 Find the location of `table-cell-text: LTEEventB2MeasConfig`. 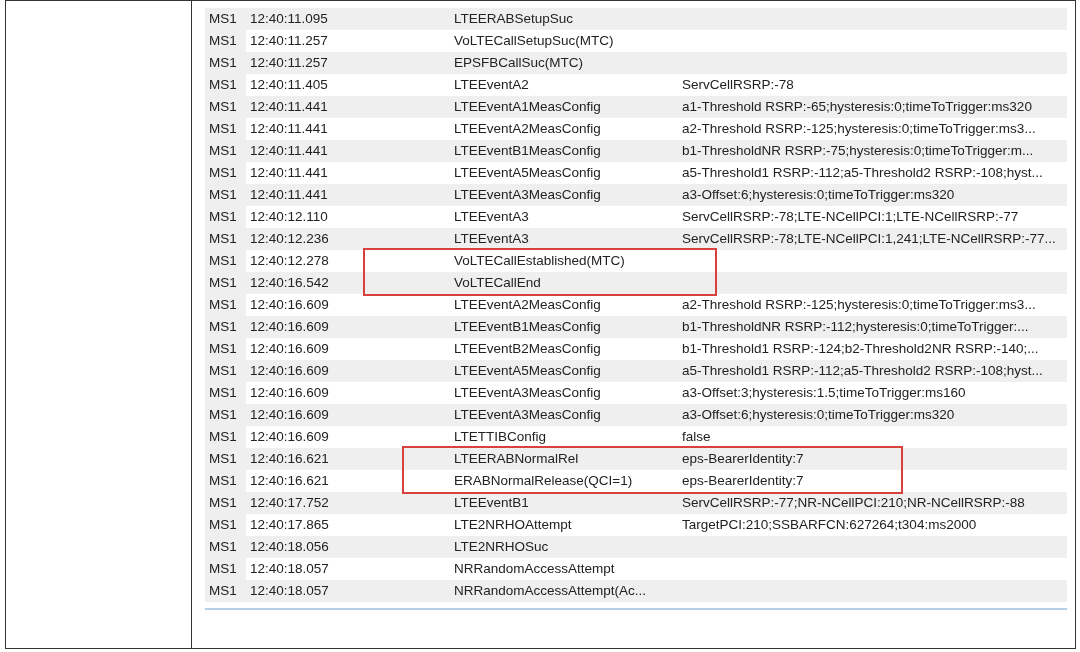

table-cell-text: LTEEventB2MeasConfig is located at coordinates (527, 349).